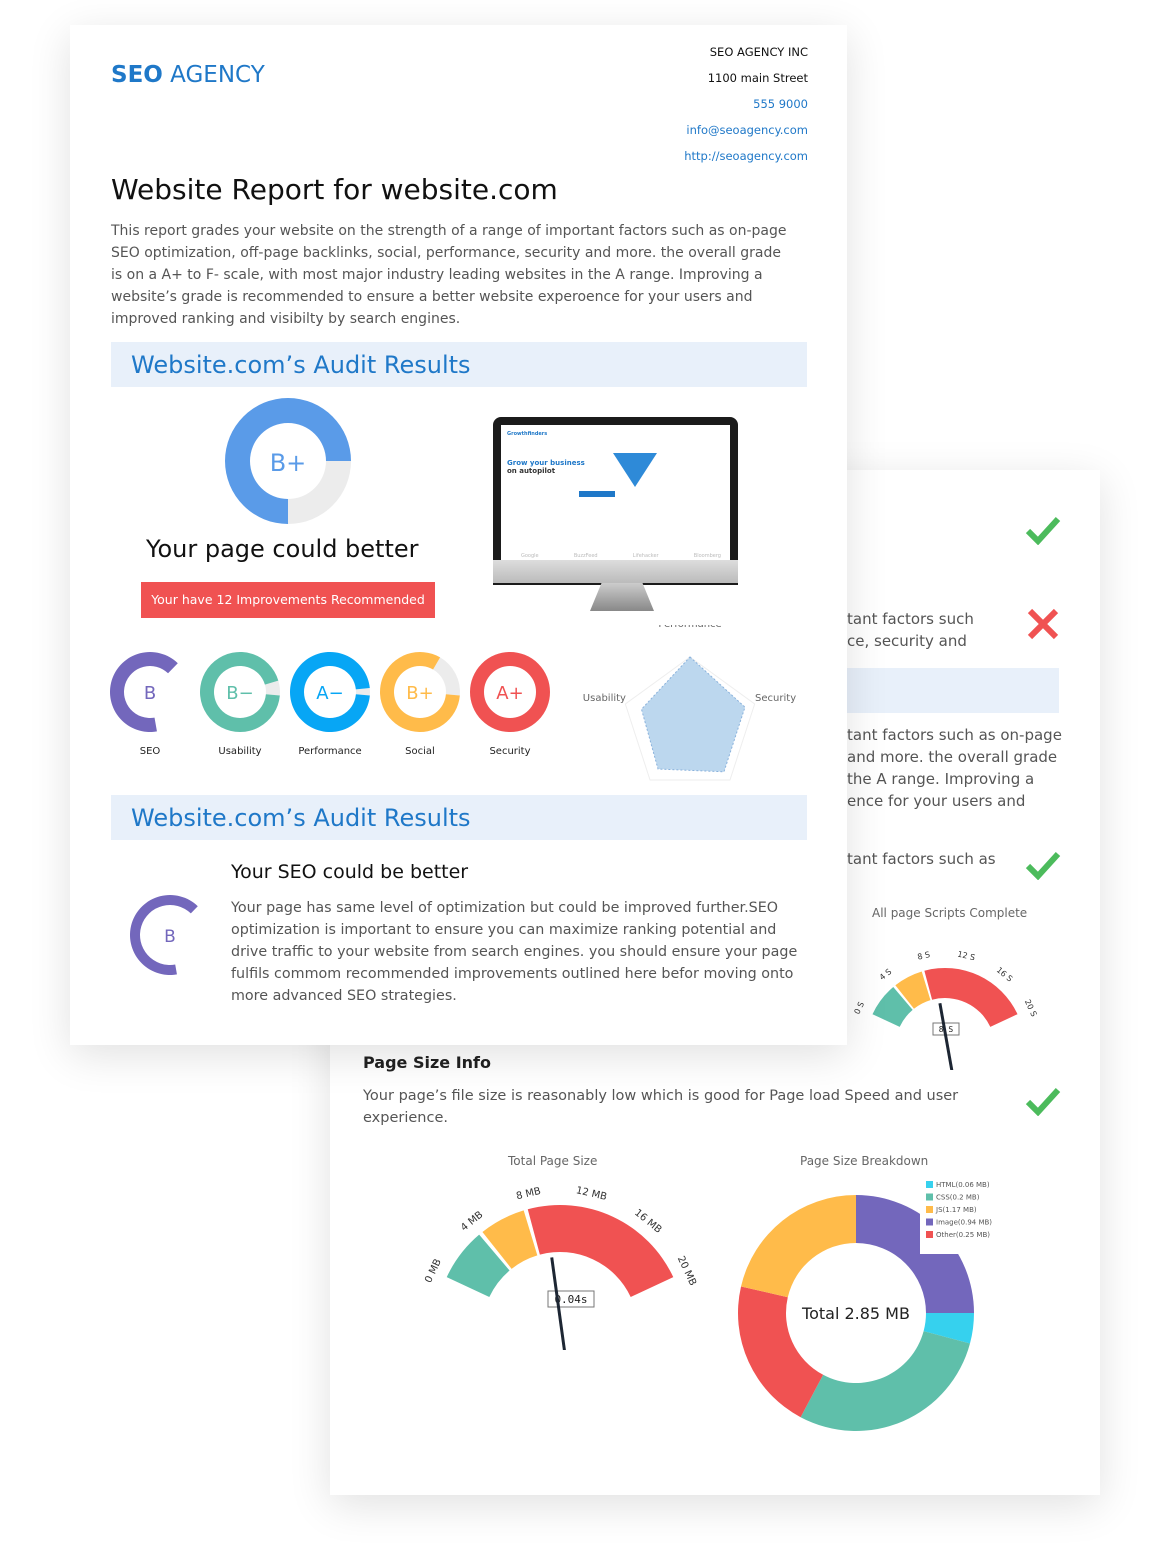 The image size is (1170, 1556). What do you see at coordinates (886, 974) in the screenshot?
I see `scripts-gauge-tick: 4 S` at bounding box center [886, 974].